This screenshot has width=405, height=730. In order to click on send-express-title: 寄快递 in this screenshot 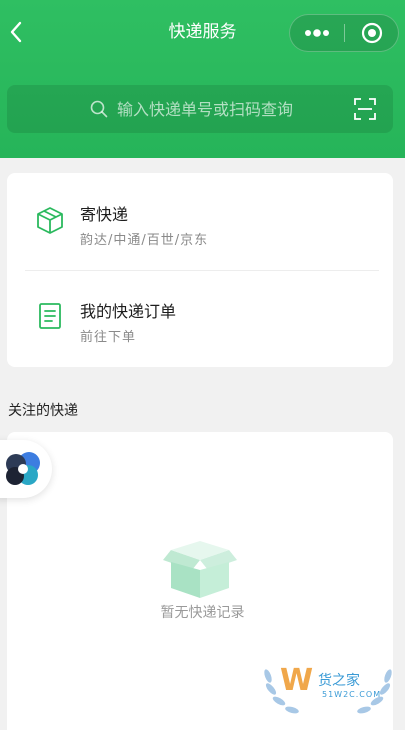, I will do `click(104, 214)`.